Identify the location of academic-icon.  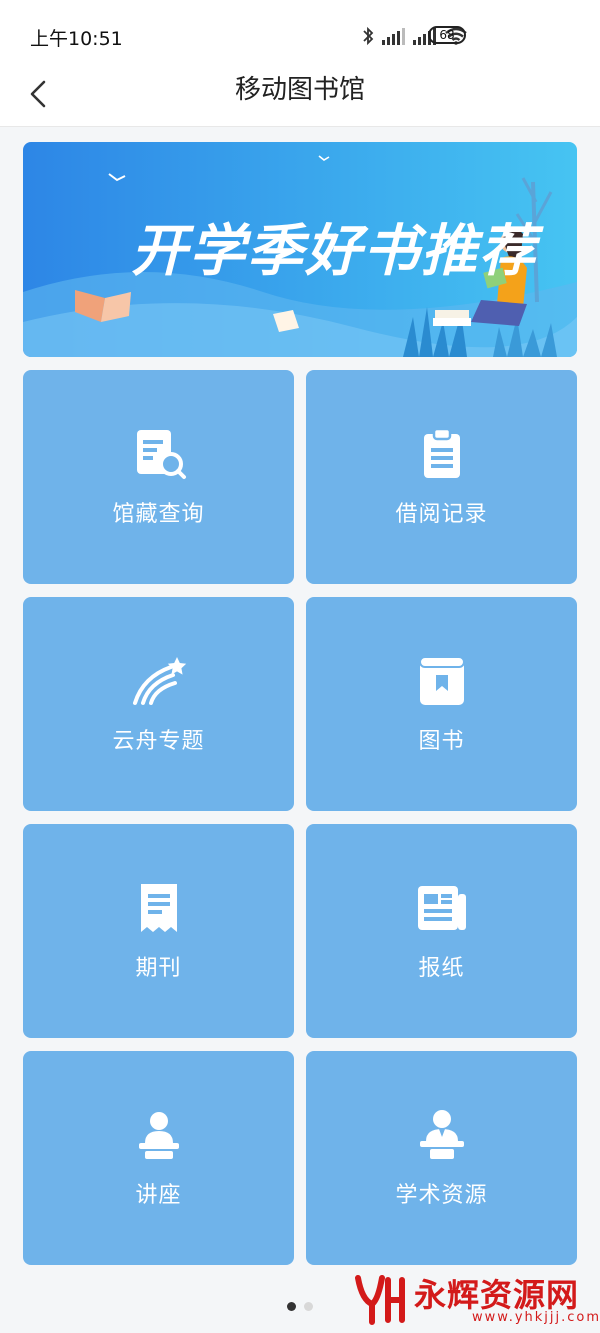
(441, 1134).